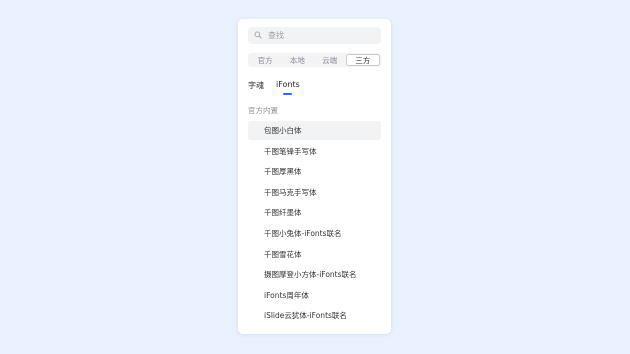 The image size is (630, 354). I want to click on source-tab-third-party: 三方, so click(362, 60).